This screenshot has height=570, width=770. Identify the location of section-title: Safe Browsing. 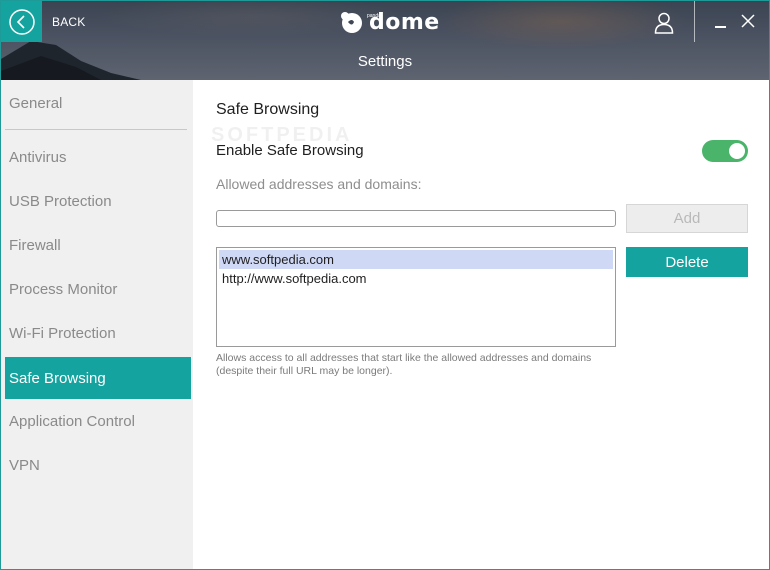
(268, 109).